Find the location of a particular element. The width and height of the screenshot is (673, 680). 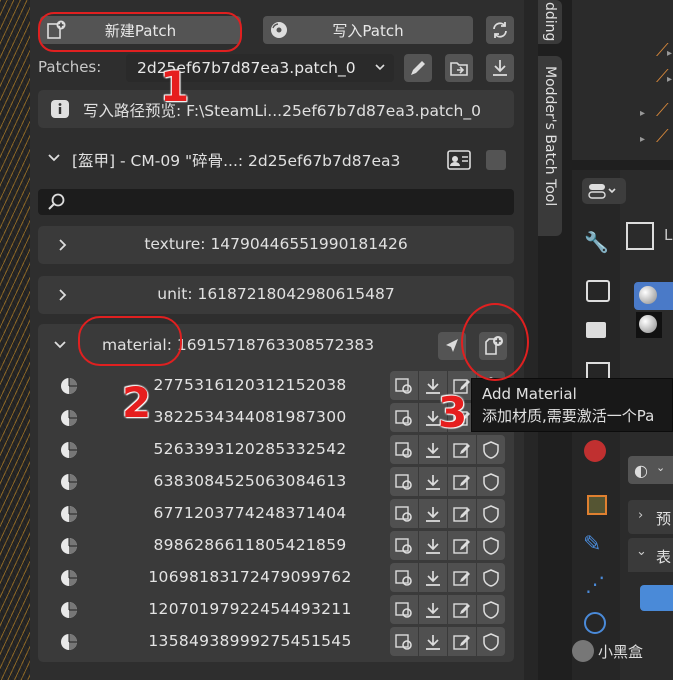

chevron-down-icon: ⌄ is located at coordinates (641, 551).